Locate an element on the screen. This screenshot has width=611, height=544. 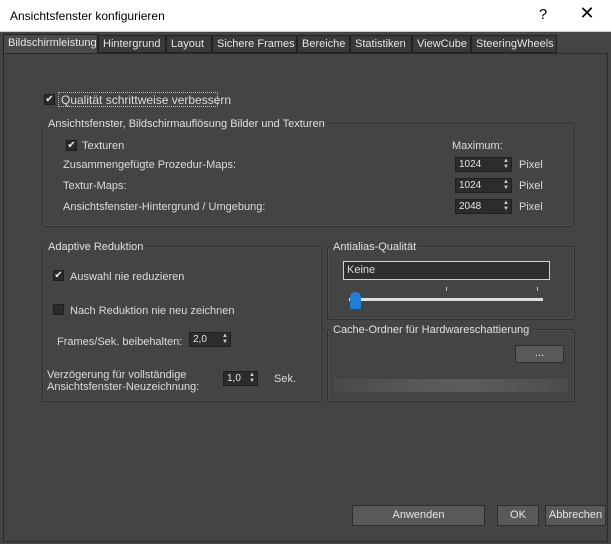
fps-spinner: 2,0 ▲ ▼ is located at coordinates (210, 339).